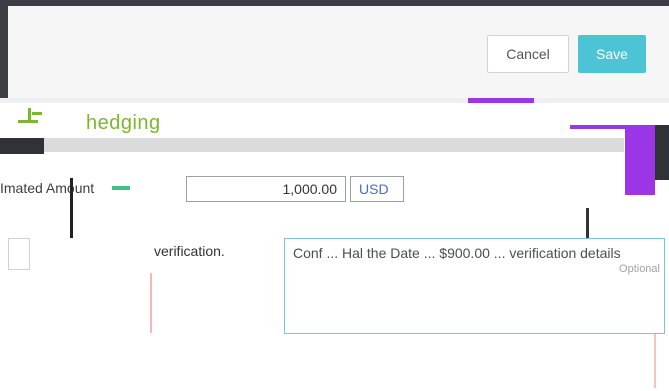 The height and width of the screenshot is (391, 669). What do you see at coordinates (22, 146) in the screenshot?
I see `toolbar-band-dark` at bounding box center [22, 146].